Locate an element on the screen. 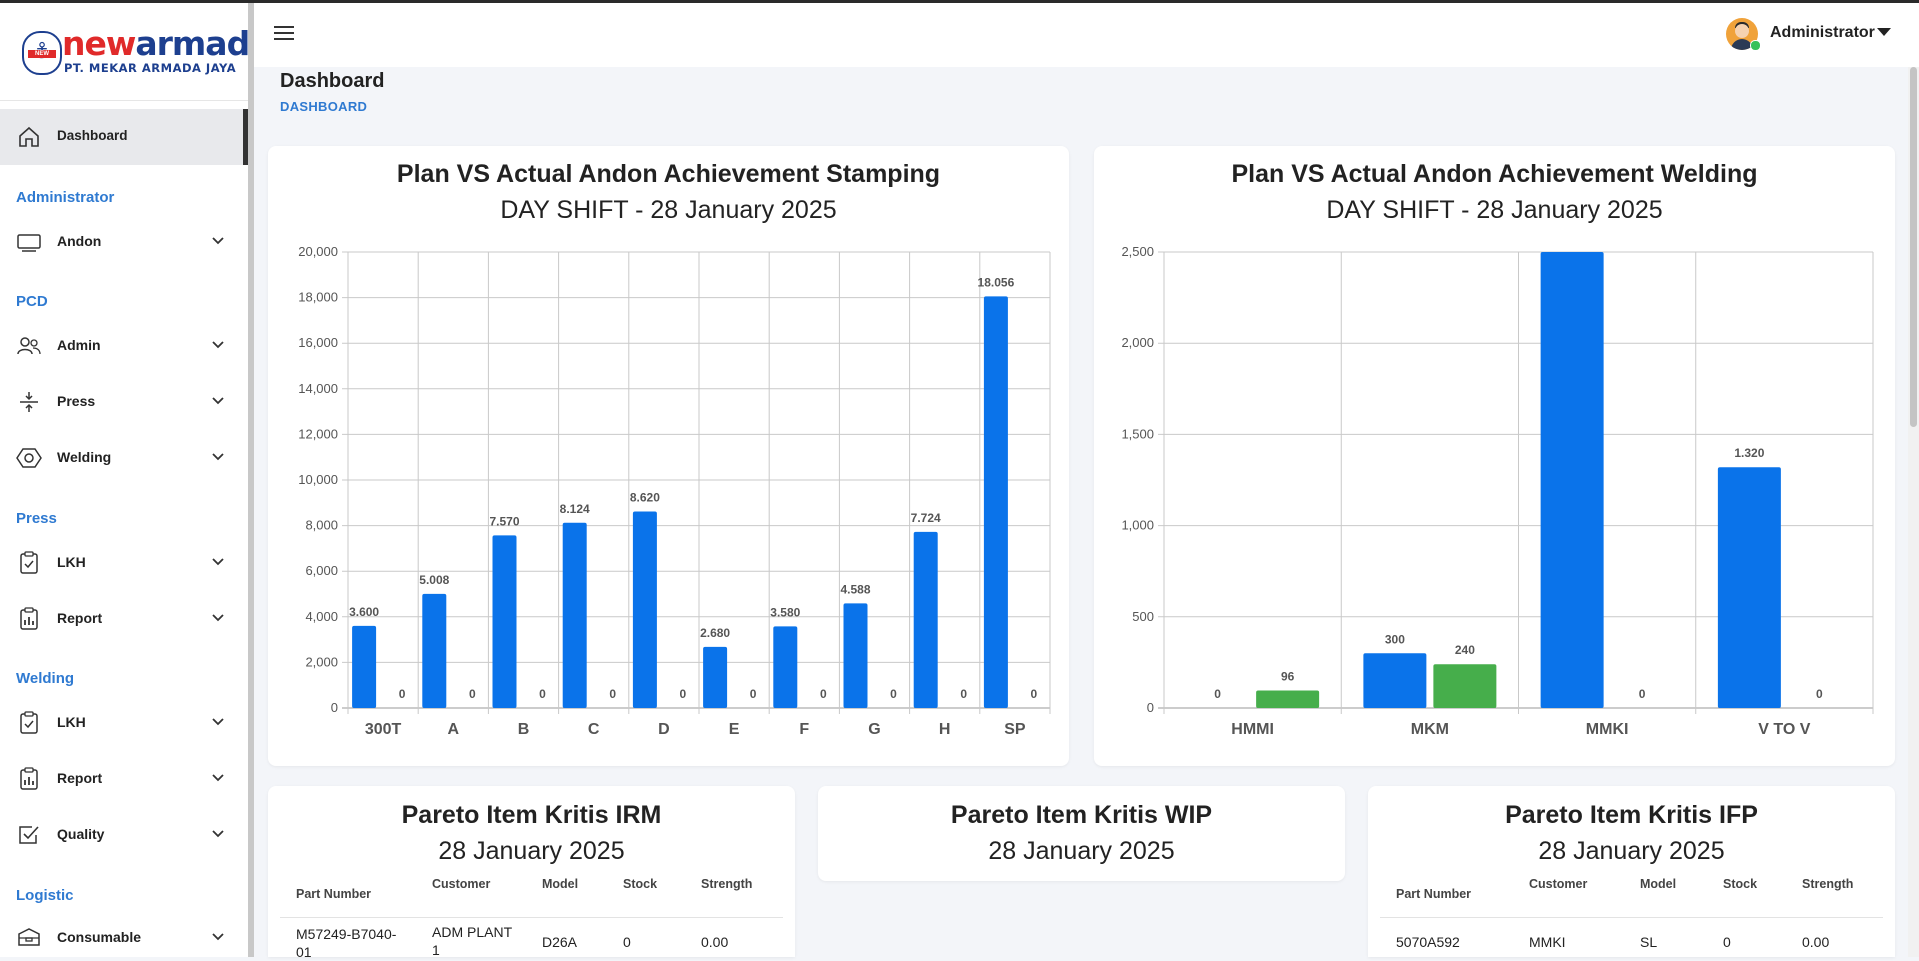 This screenshot has width=1919, height=961. data-label: 96 is located at coordinates (1288, 676).